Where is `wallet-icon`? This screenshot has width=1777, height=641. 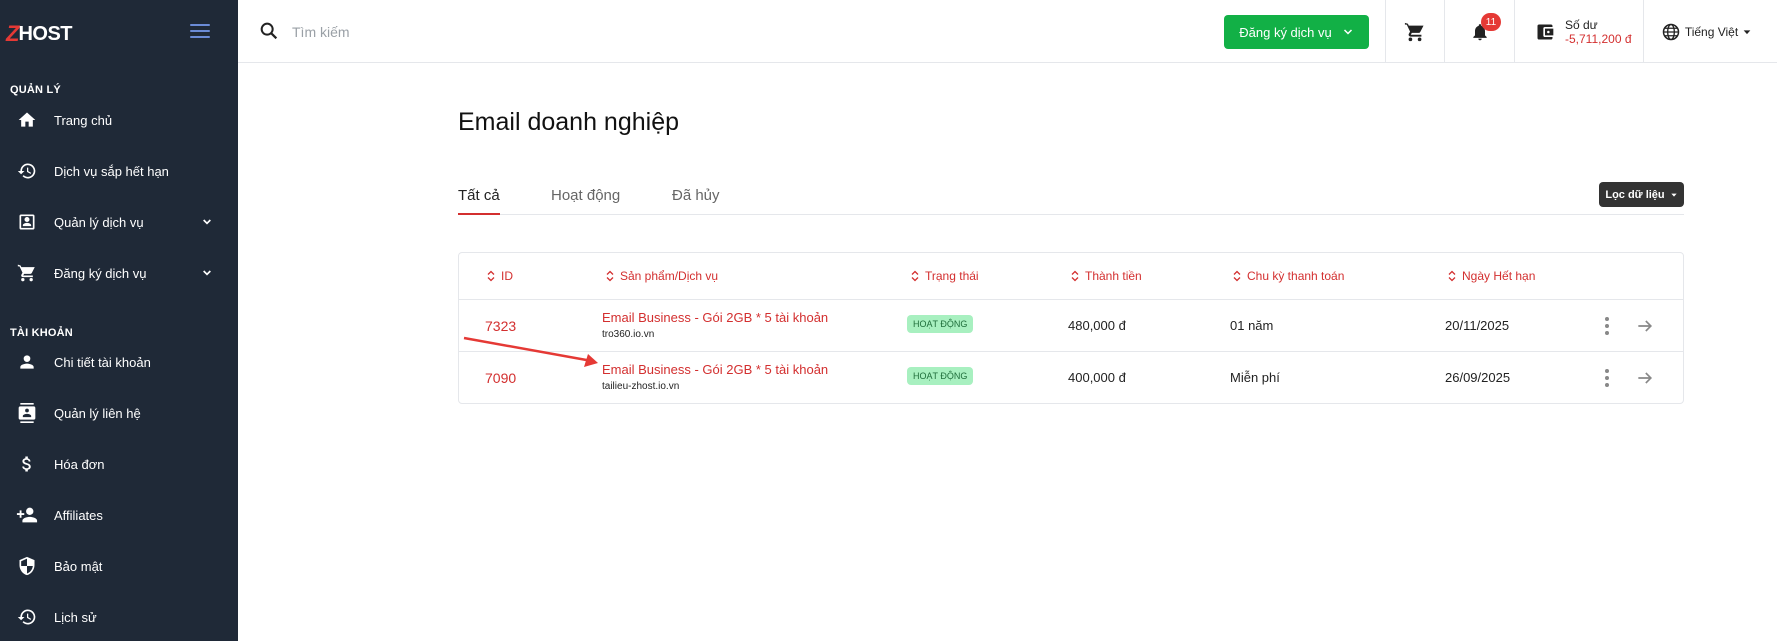 wallet-icon is located at coordinates (1545, 31).